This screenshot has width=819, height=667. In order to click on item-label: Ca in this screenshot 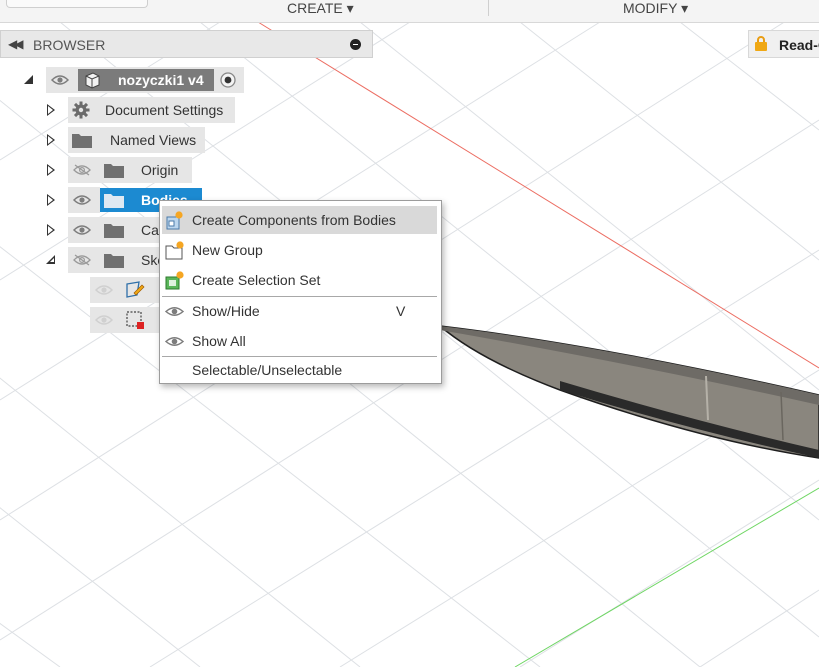, I will do `click(150, 230)`.